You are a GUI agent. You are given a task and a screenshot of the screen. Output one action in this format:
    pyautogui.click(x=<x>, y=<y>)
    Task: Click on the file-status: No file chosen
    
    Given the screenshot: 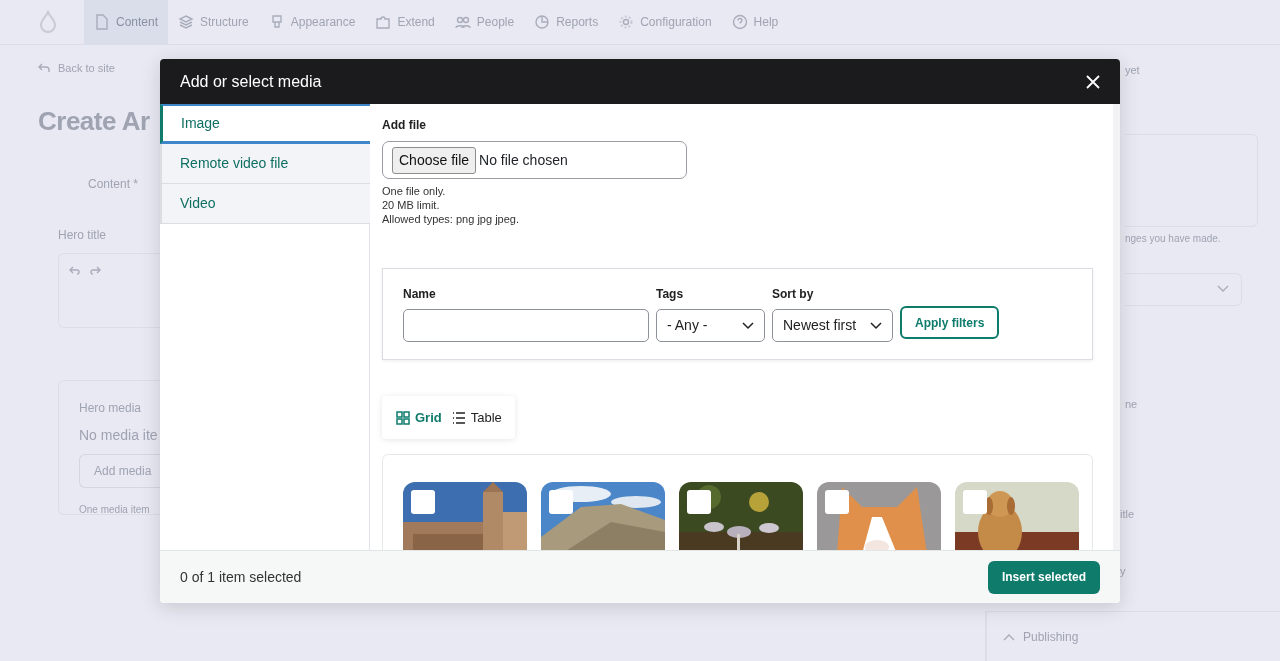 What is the action you would take?
    pyautogui.click(x=523, y=160)
    